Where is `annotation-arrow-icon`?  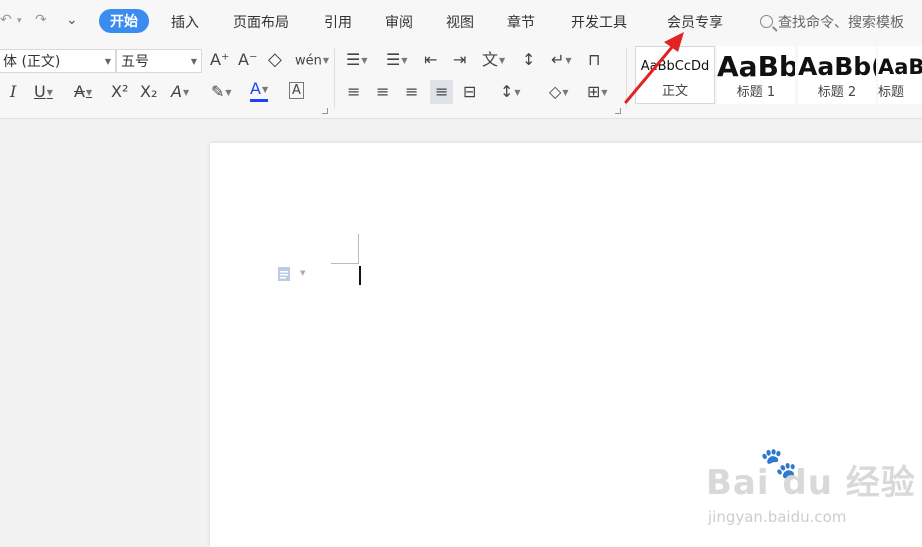 annotation-arrow-icon is located at coordinates (654, 68).